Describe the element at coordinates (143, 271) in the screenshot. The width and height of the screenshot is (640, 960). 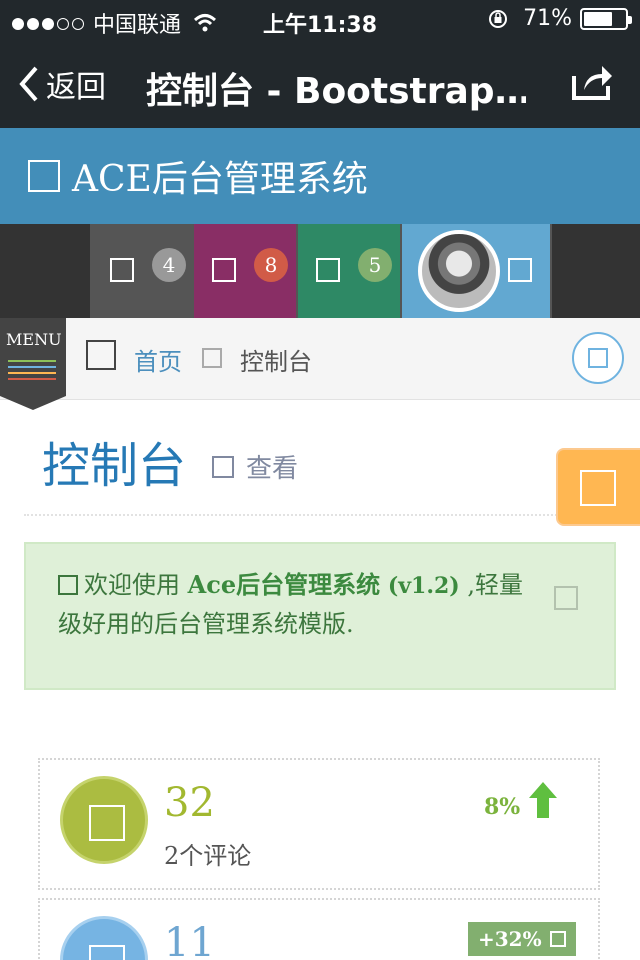
I see `tasks-button: 4` at that location.